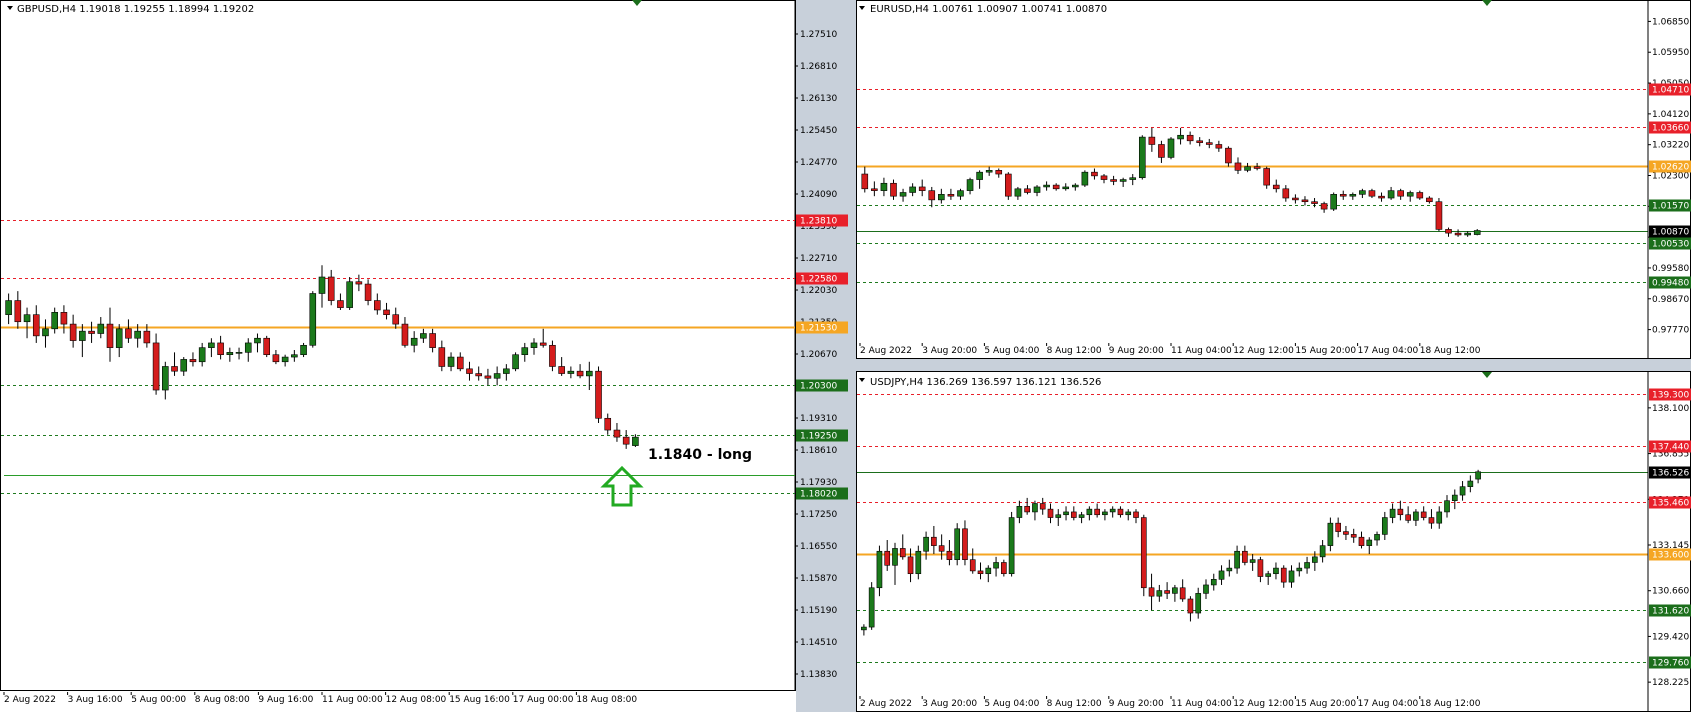 The width and height of the screenshot is (1691, 712). What do you see at coordinates (1670, 129) in the screenshot?
I see `level-badge-label: 1.03660` at bounding box center [1670, 129].